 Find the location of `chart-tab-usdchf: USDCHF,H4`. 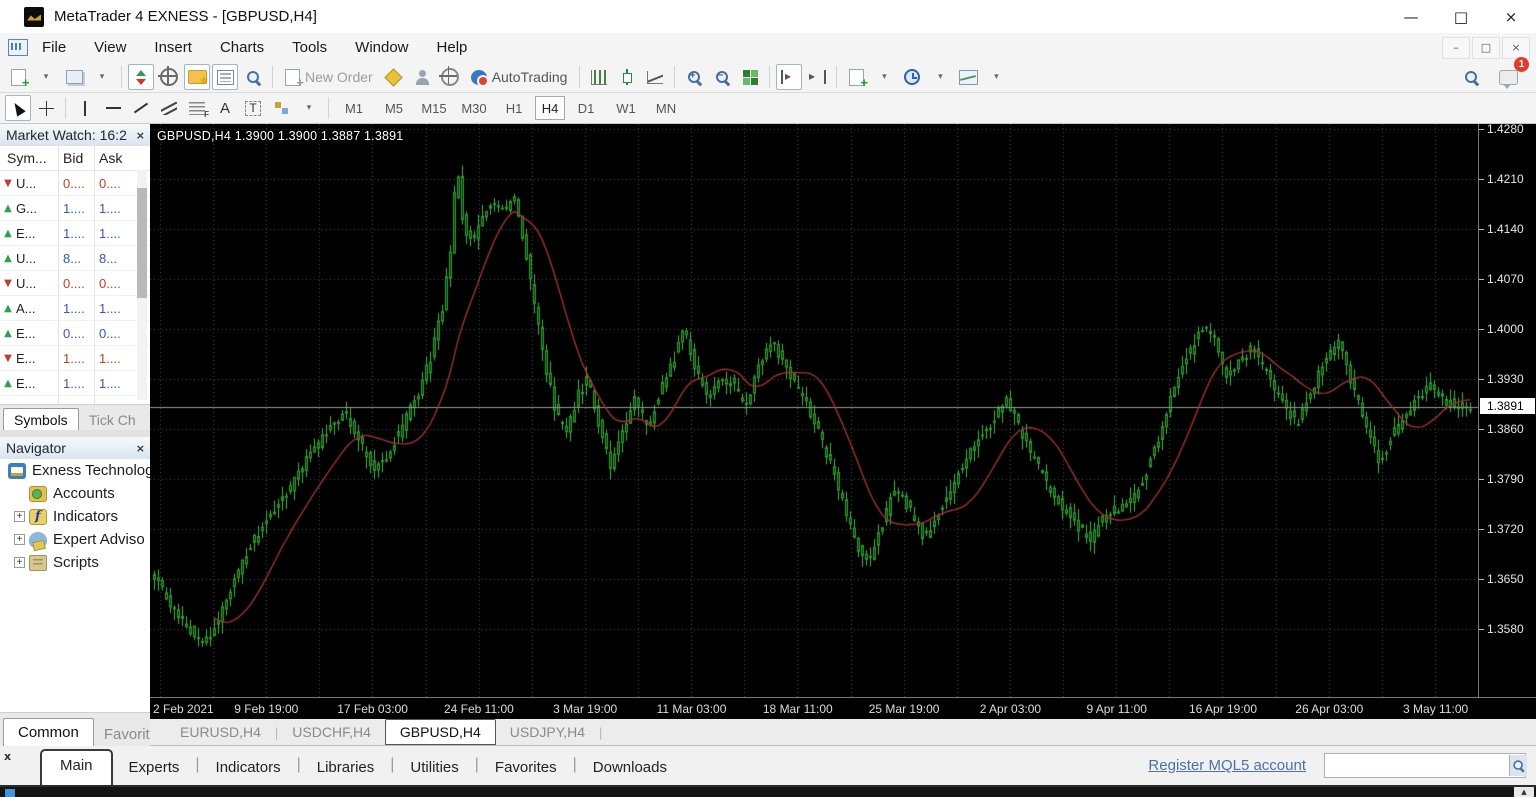

chart-tab-usdchf: USDCHF,H4 is located at coordinates (331, 732).